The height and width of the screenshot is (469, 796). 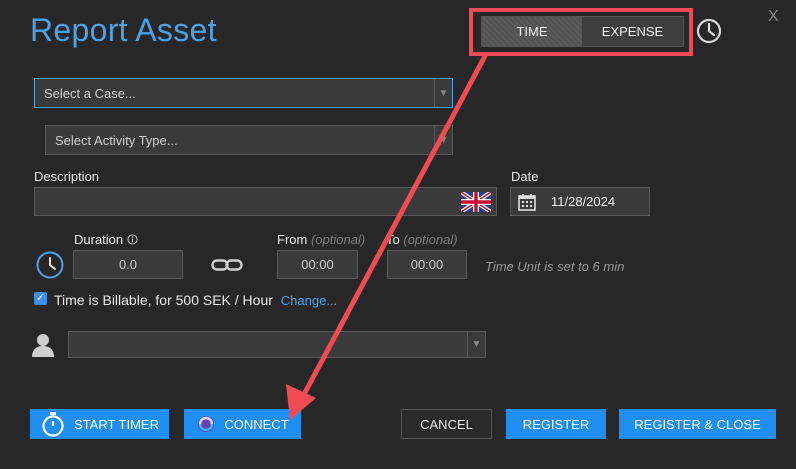 I want to click on case-select: Select a Case... ▼, so click(x=243, y=93).